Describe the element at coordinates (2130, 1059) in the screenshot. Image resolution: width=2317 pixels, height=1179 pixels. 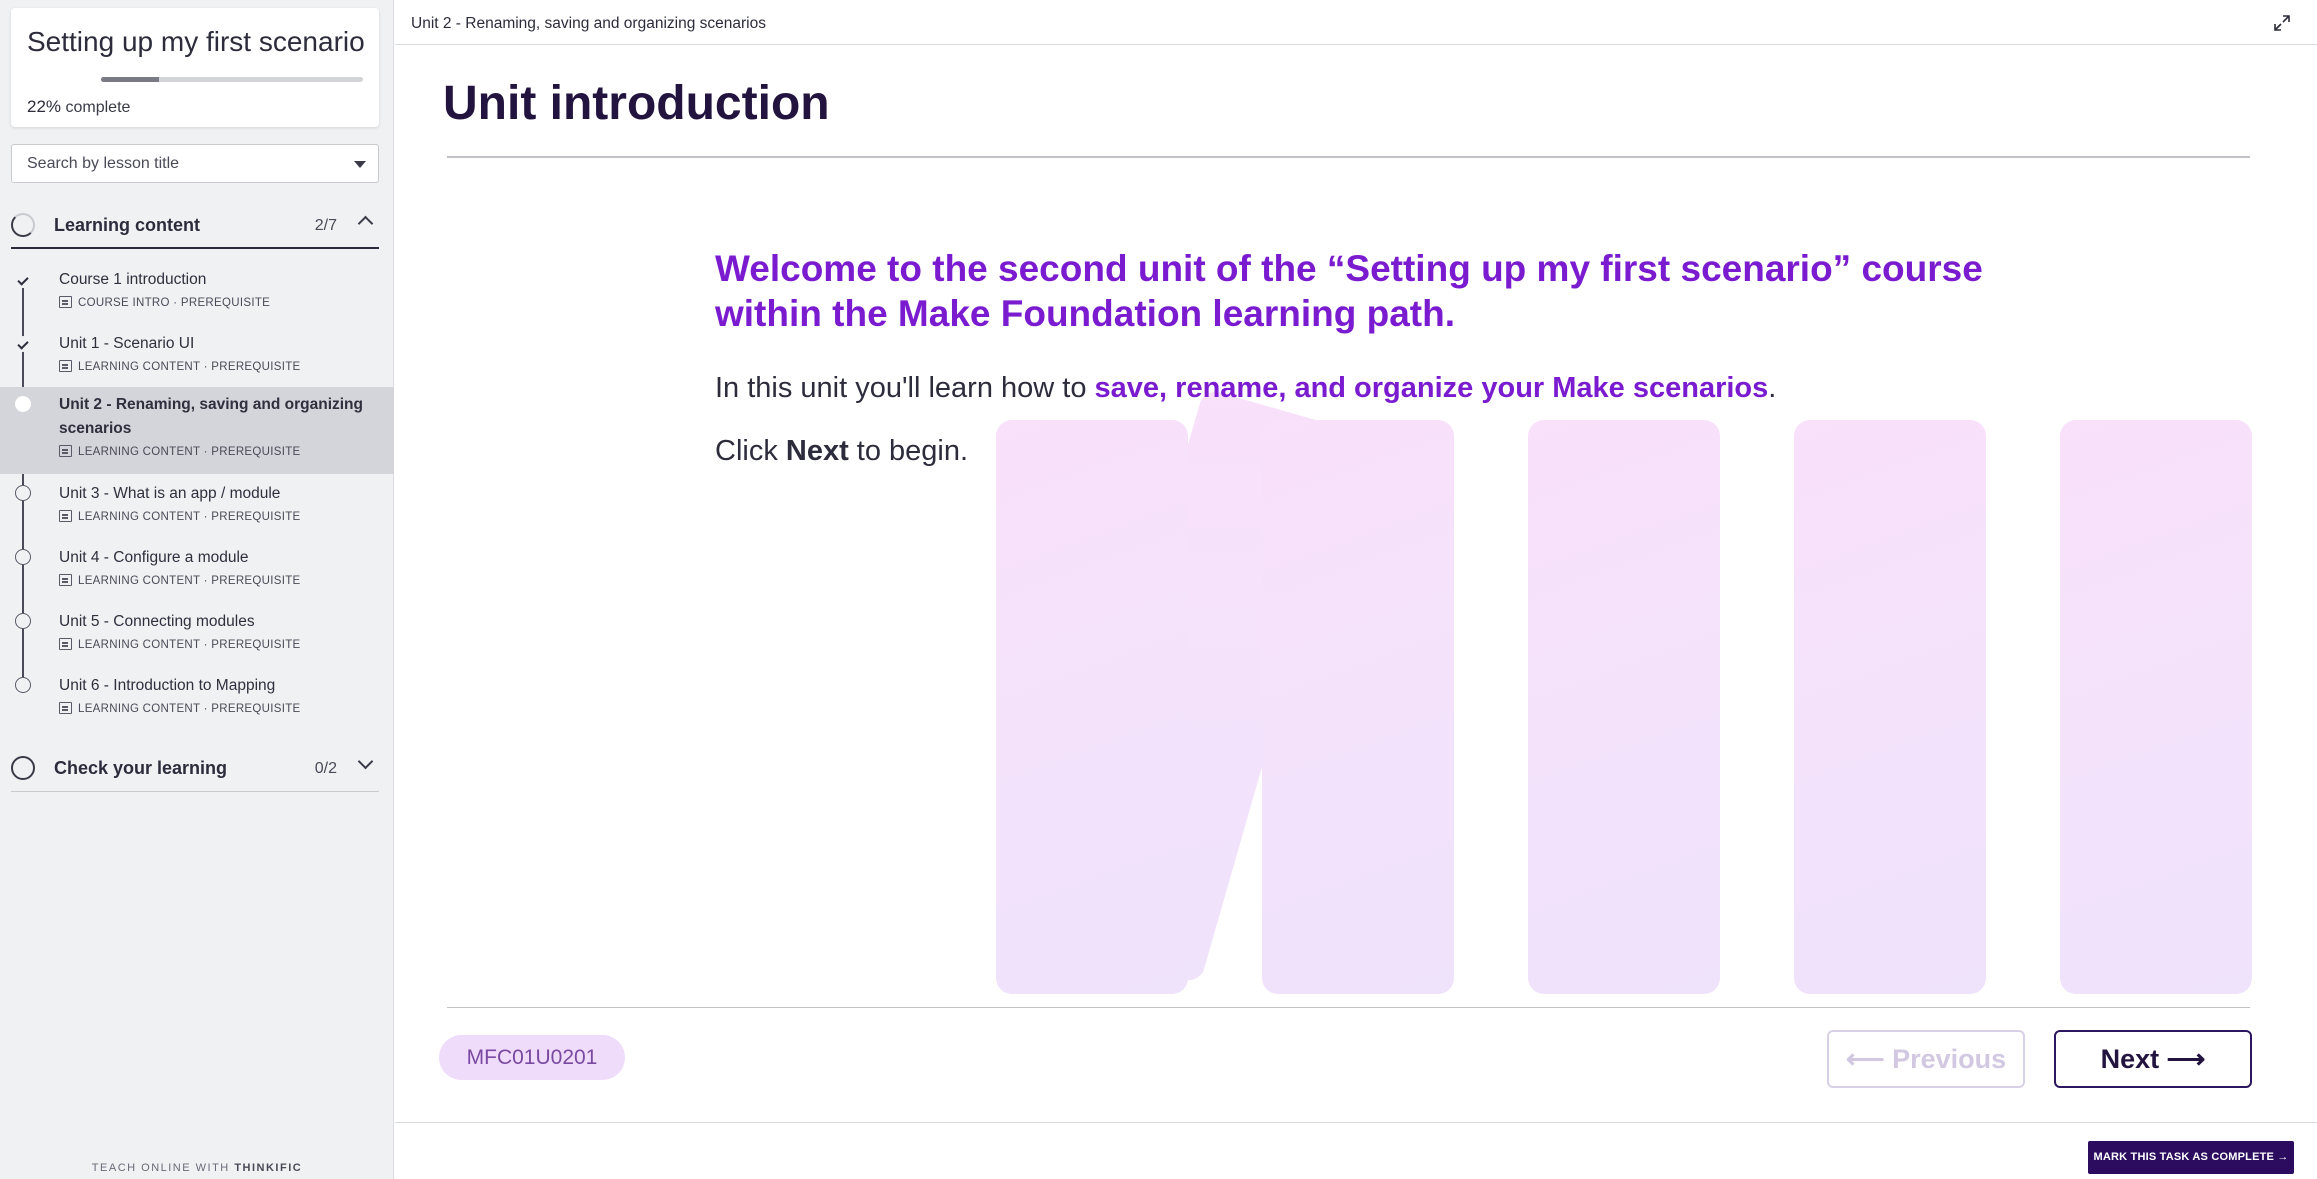
I see `next-label: Next` at that location.